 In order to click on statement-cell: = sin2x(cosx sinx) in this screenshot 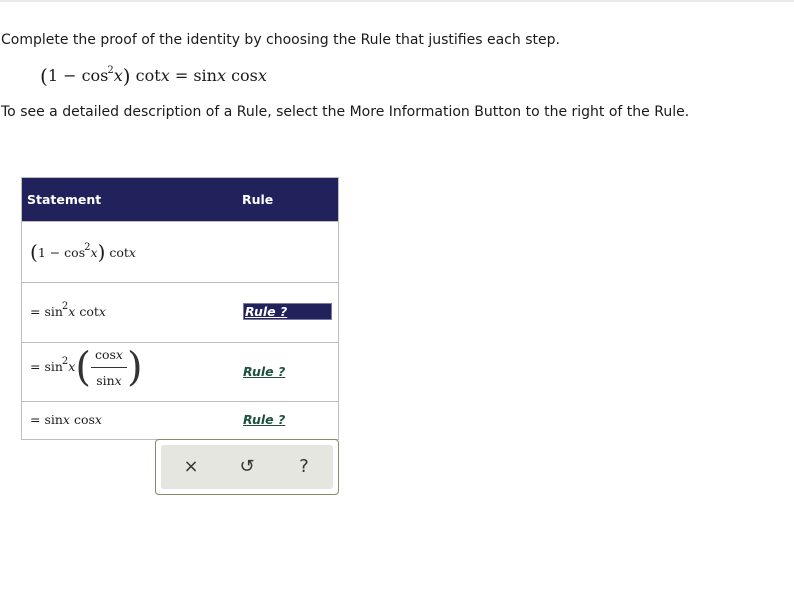, I will do `click(86, 367)`.